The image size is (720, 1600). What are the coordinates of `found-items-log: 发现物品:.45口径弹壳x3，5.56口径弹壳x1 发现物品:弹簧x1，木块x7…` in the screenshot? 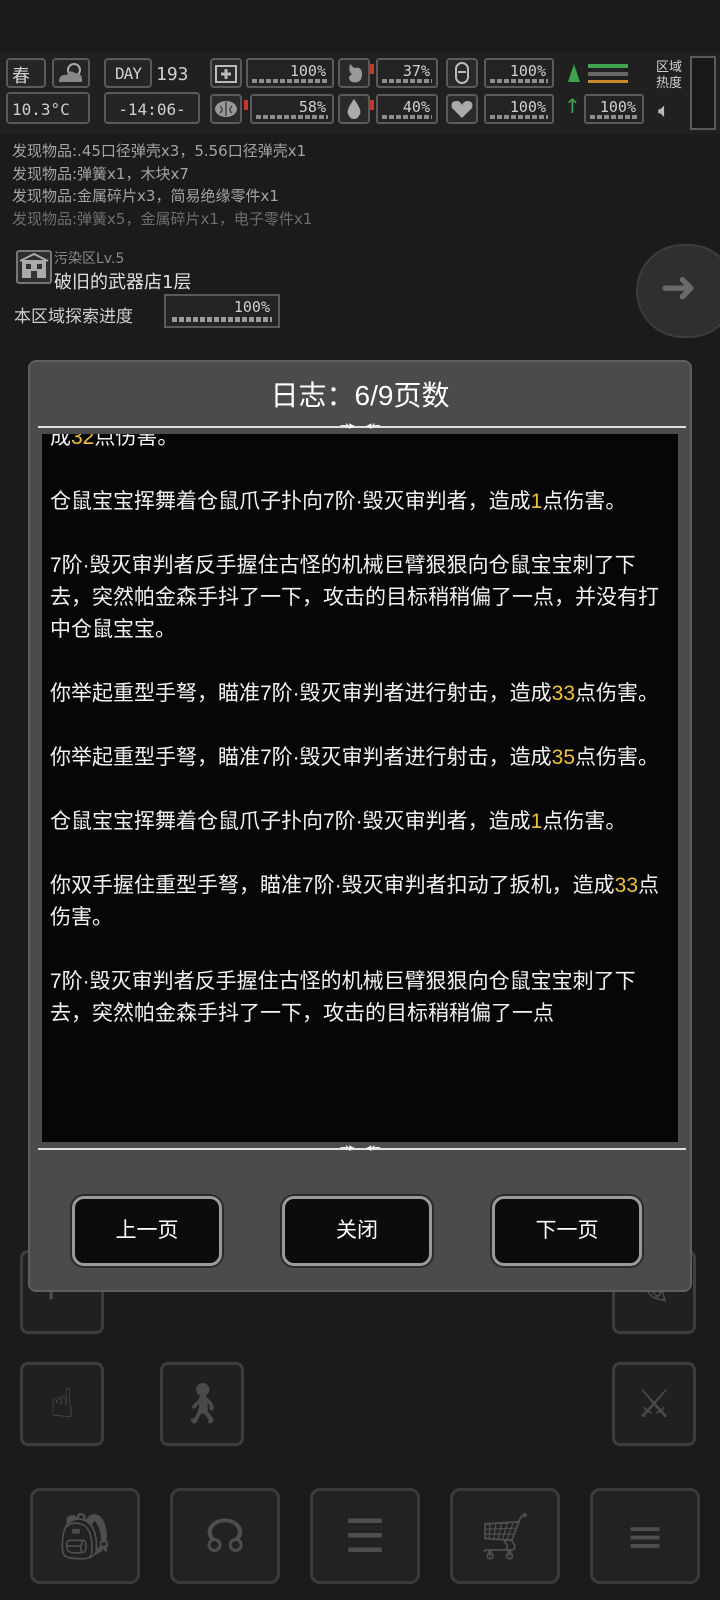 It's located at (162, 185).